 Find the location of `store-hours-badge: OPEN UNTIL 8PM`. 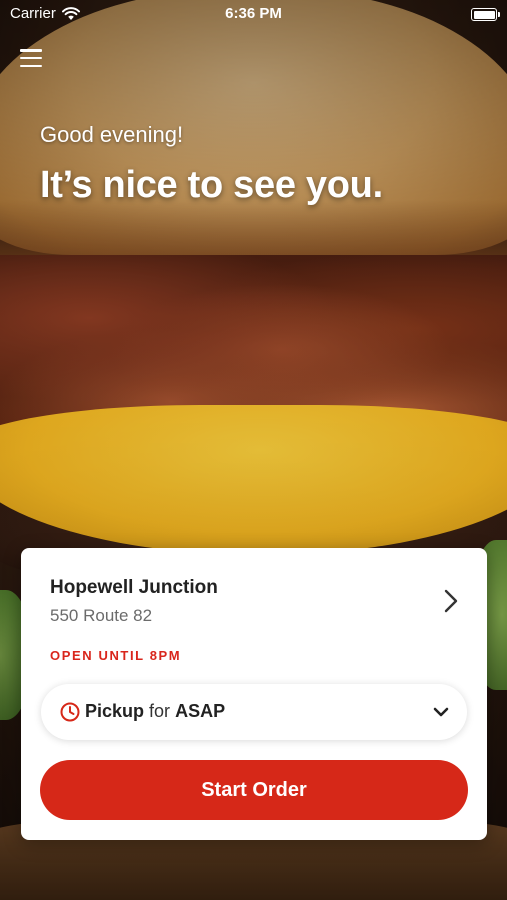

store-hours-badge: OPEN UNTIL 8PM is located at coordinates (116, 655).